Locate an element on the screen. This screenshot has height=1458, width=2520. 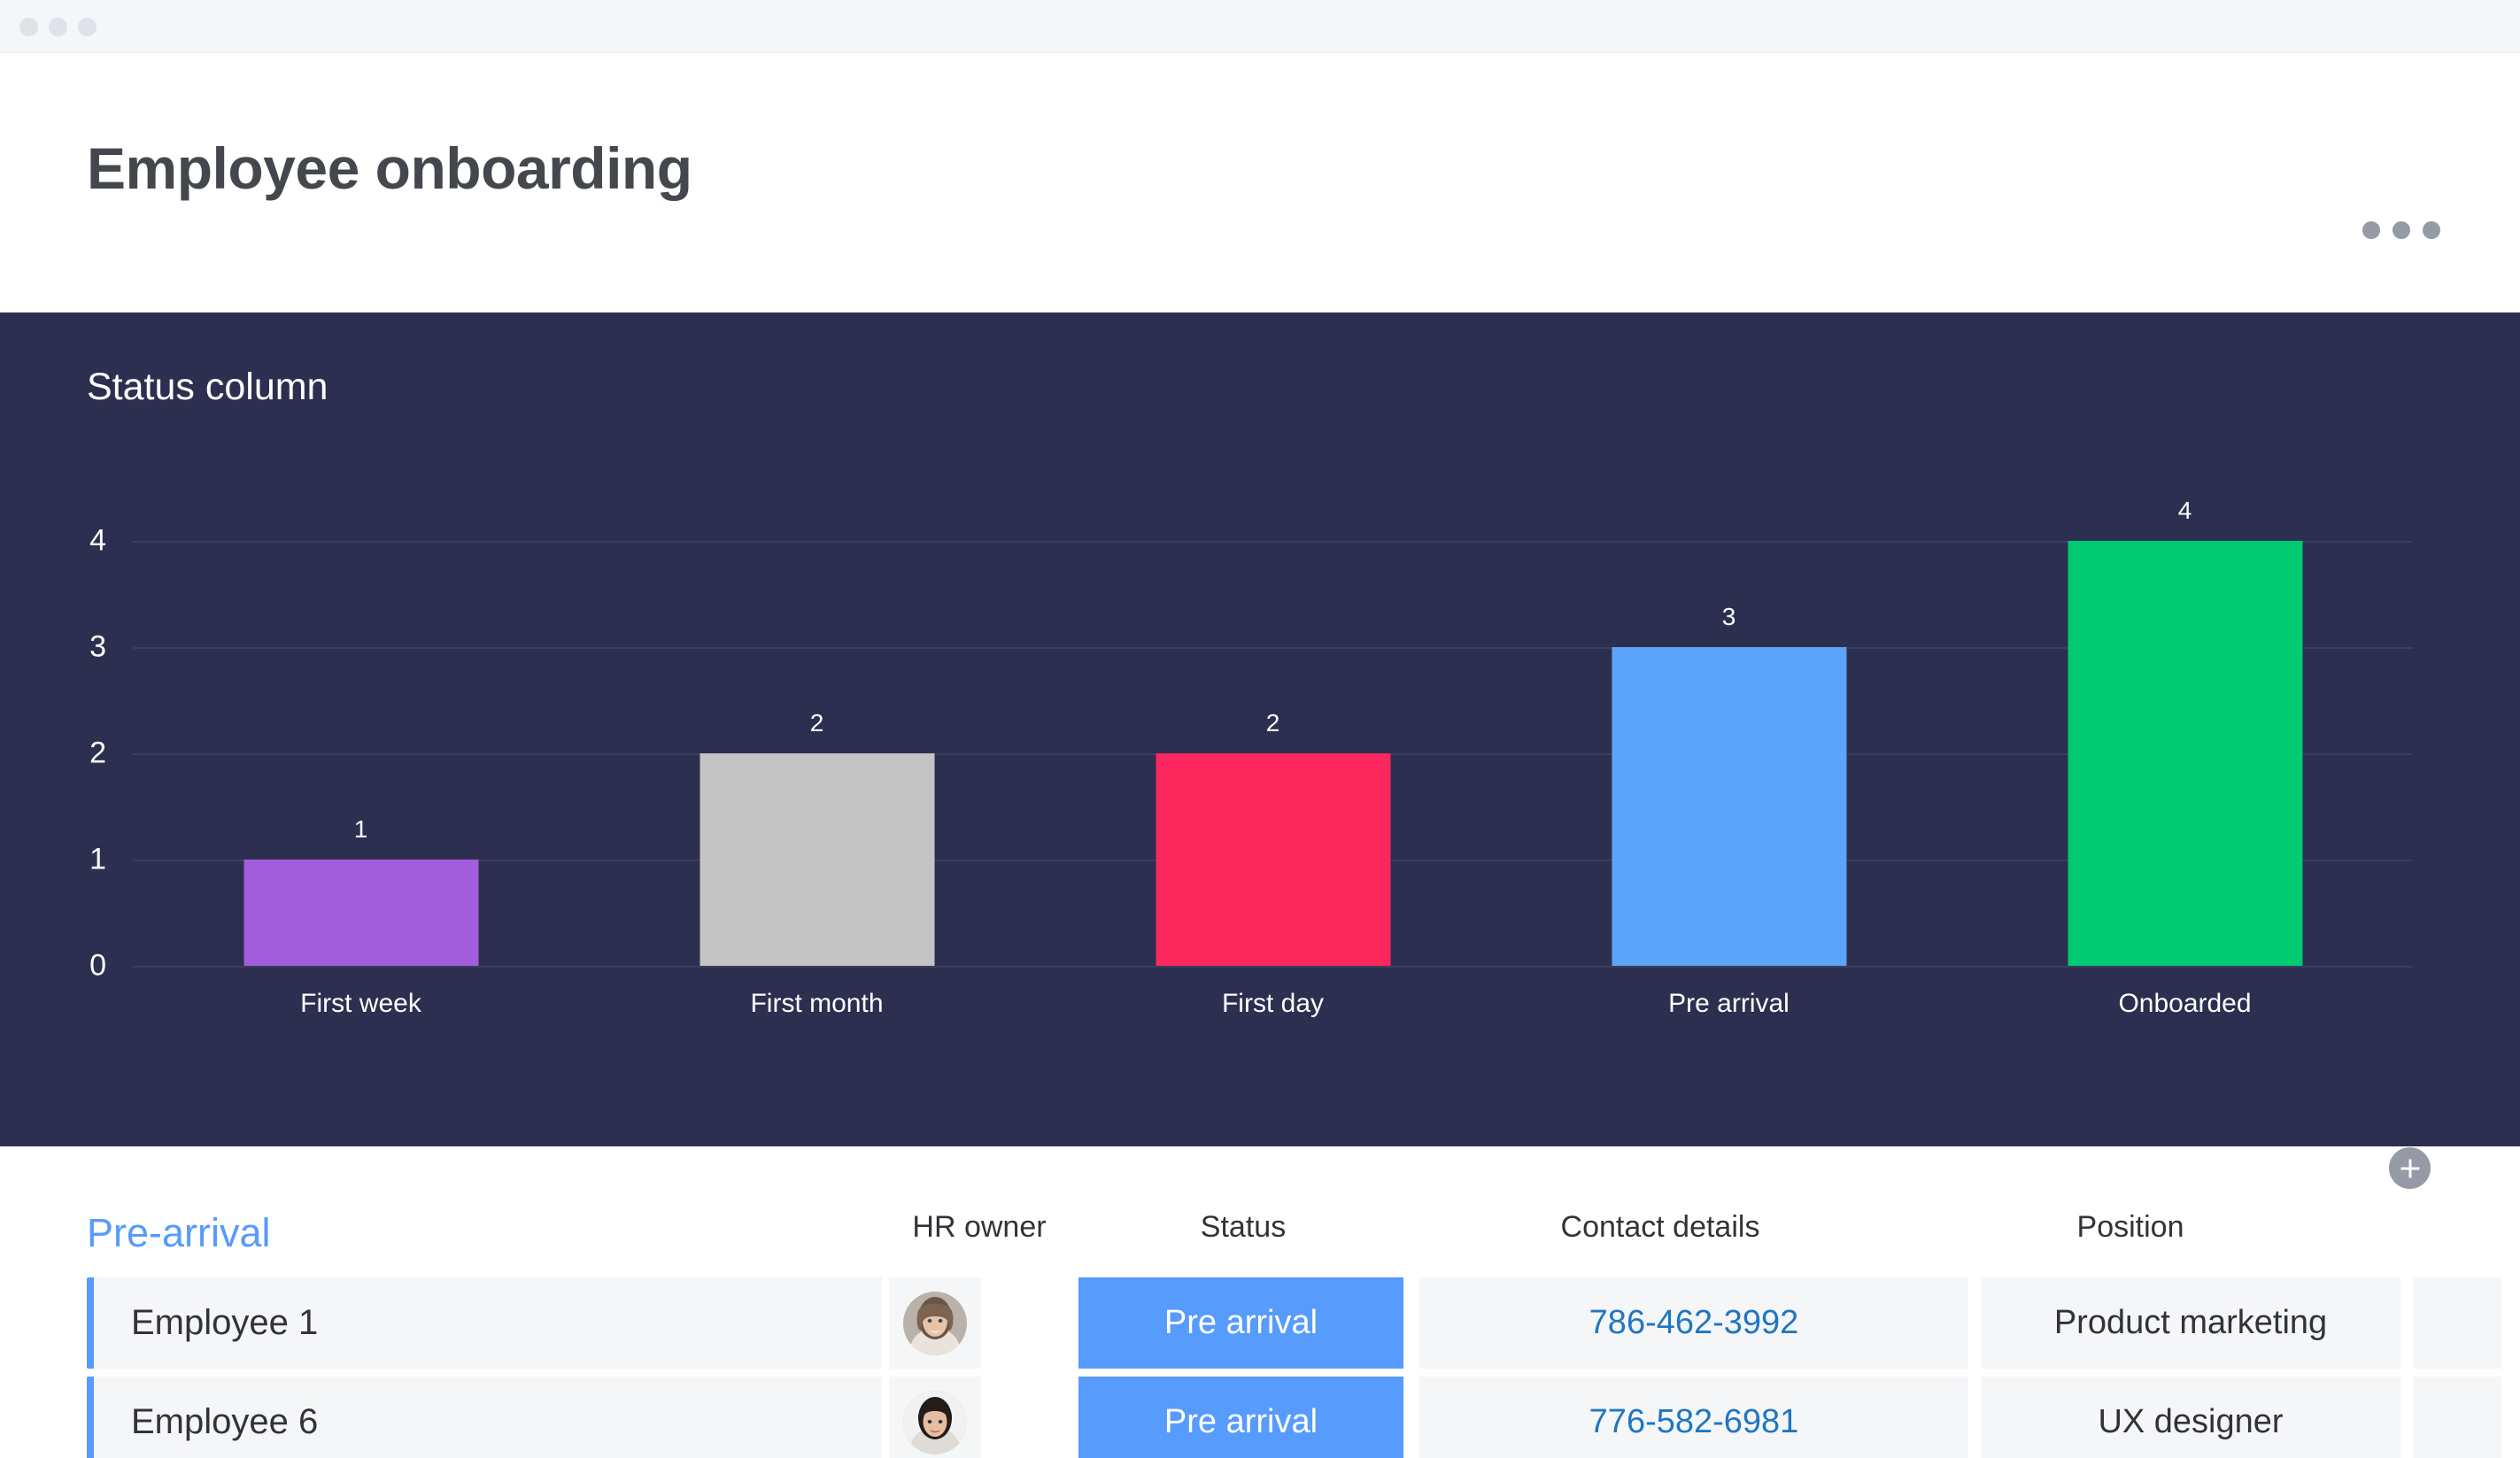
chart-bar-value-label: 1 is located at coordinates (360, 829).